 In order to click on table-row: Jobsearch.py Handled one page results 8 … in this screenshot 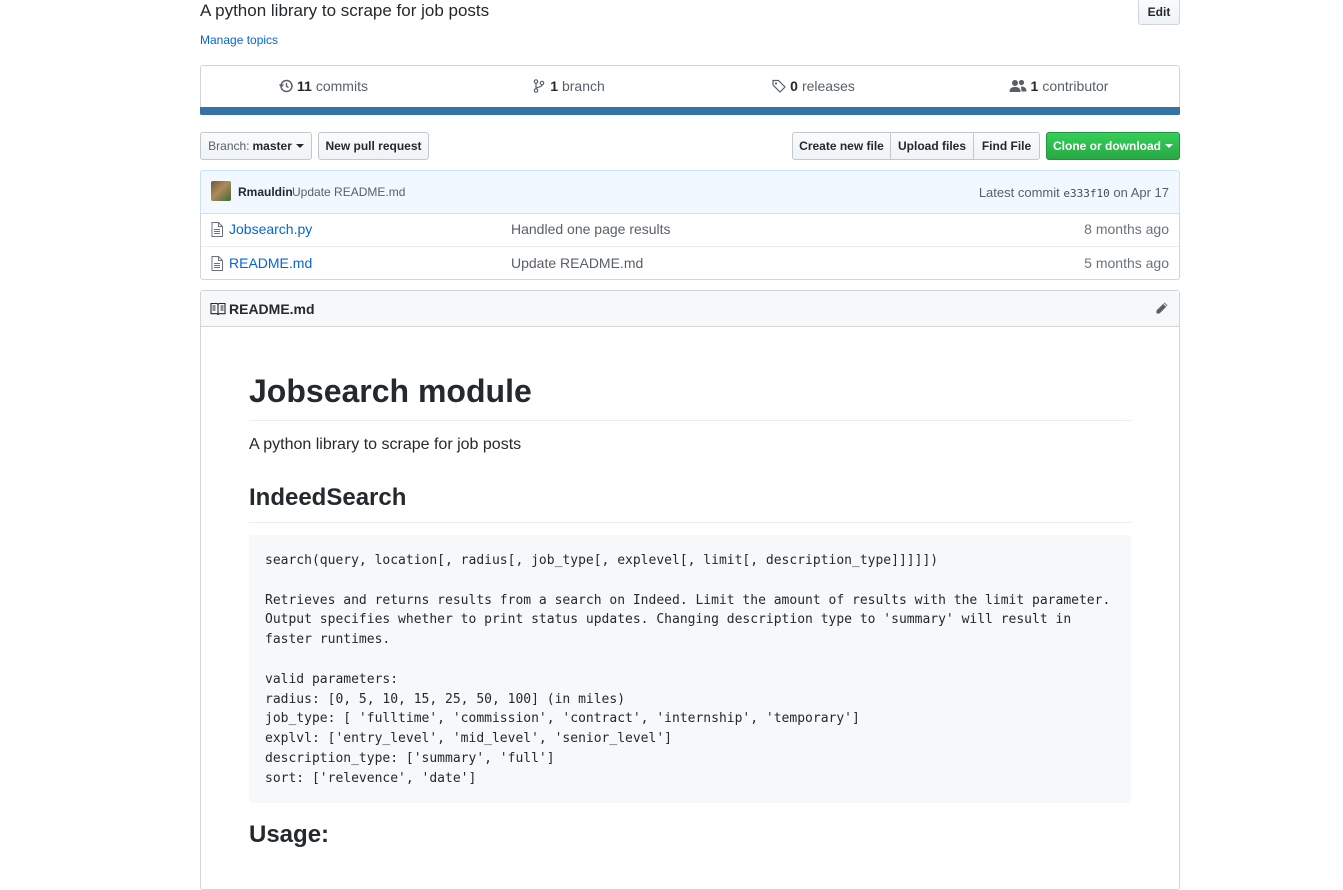, I will do `click(690, 229)`.